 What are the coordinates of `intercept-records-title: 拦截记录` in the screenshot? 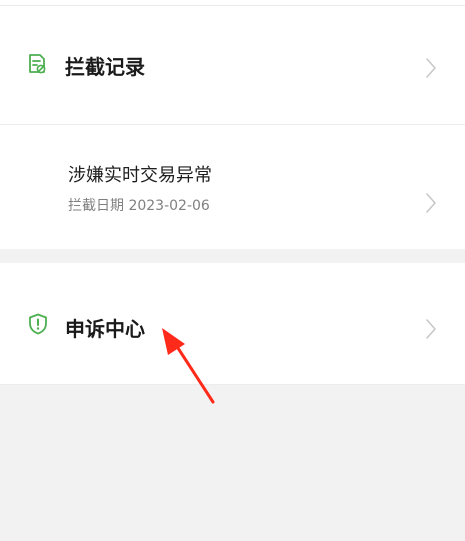 It's located at (105, 67).